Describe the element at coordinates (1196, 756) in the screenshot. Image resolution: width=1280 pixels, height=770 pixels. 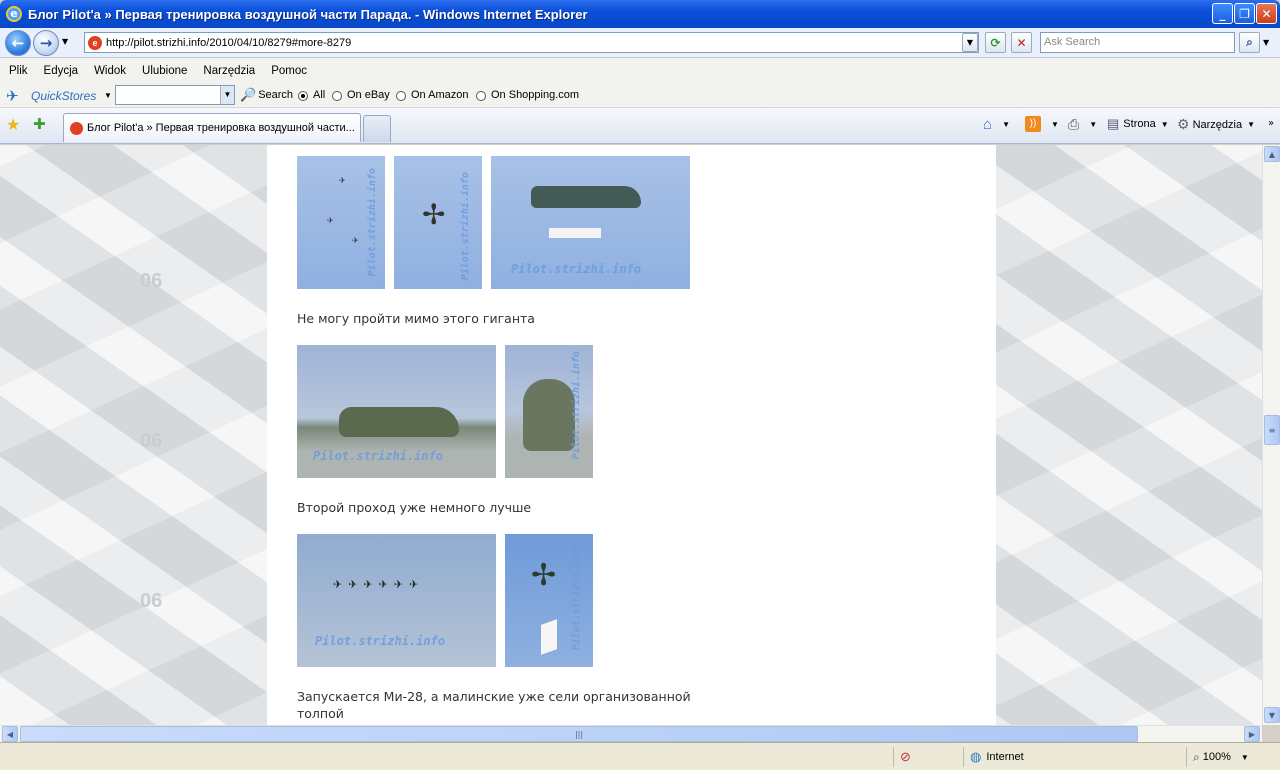
I see `zoom-icon: ⌕` at that location.